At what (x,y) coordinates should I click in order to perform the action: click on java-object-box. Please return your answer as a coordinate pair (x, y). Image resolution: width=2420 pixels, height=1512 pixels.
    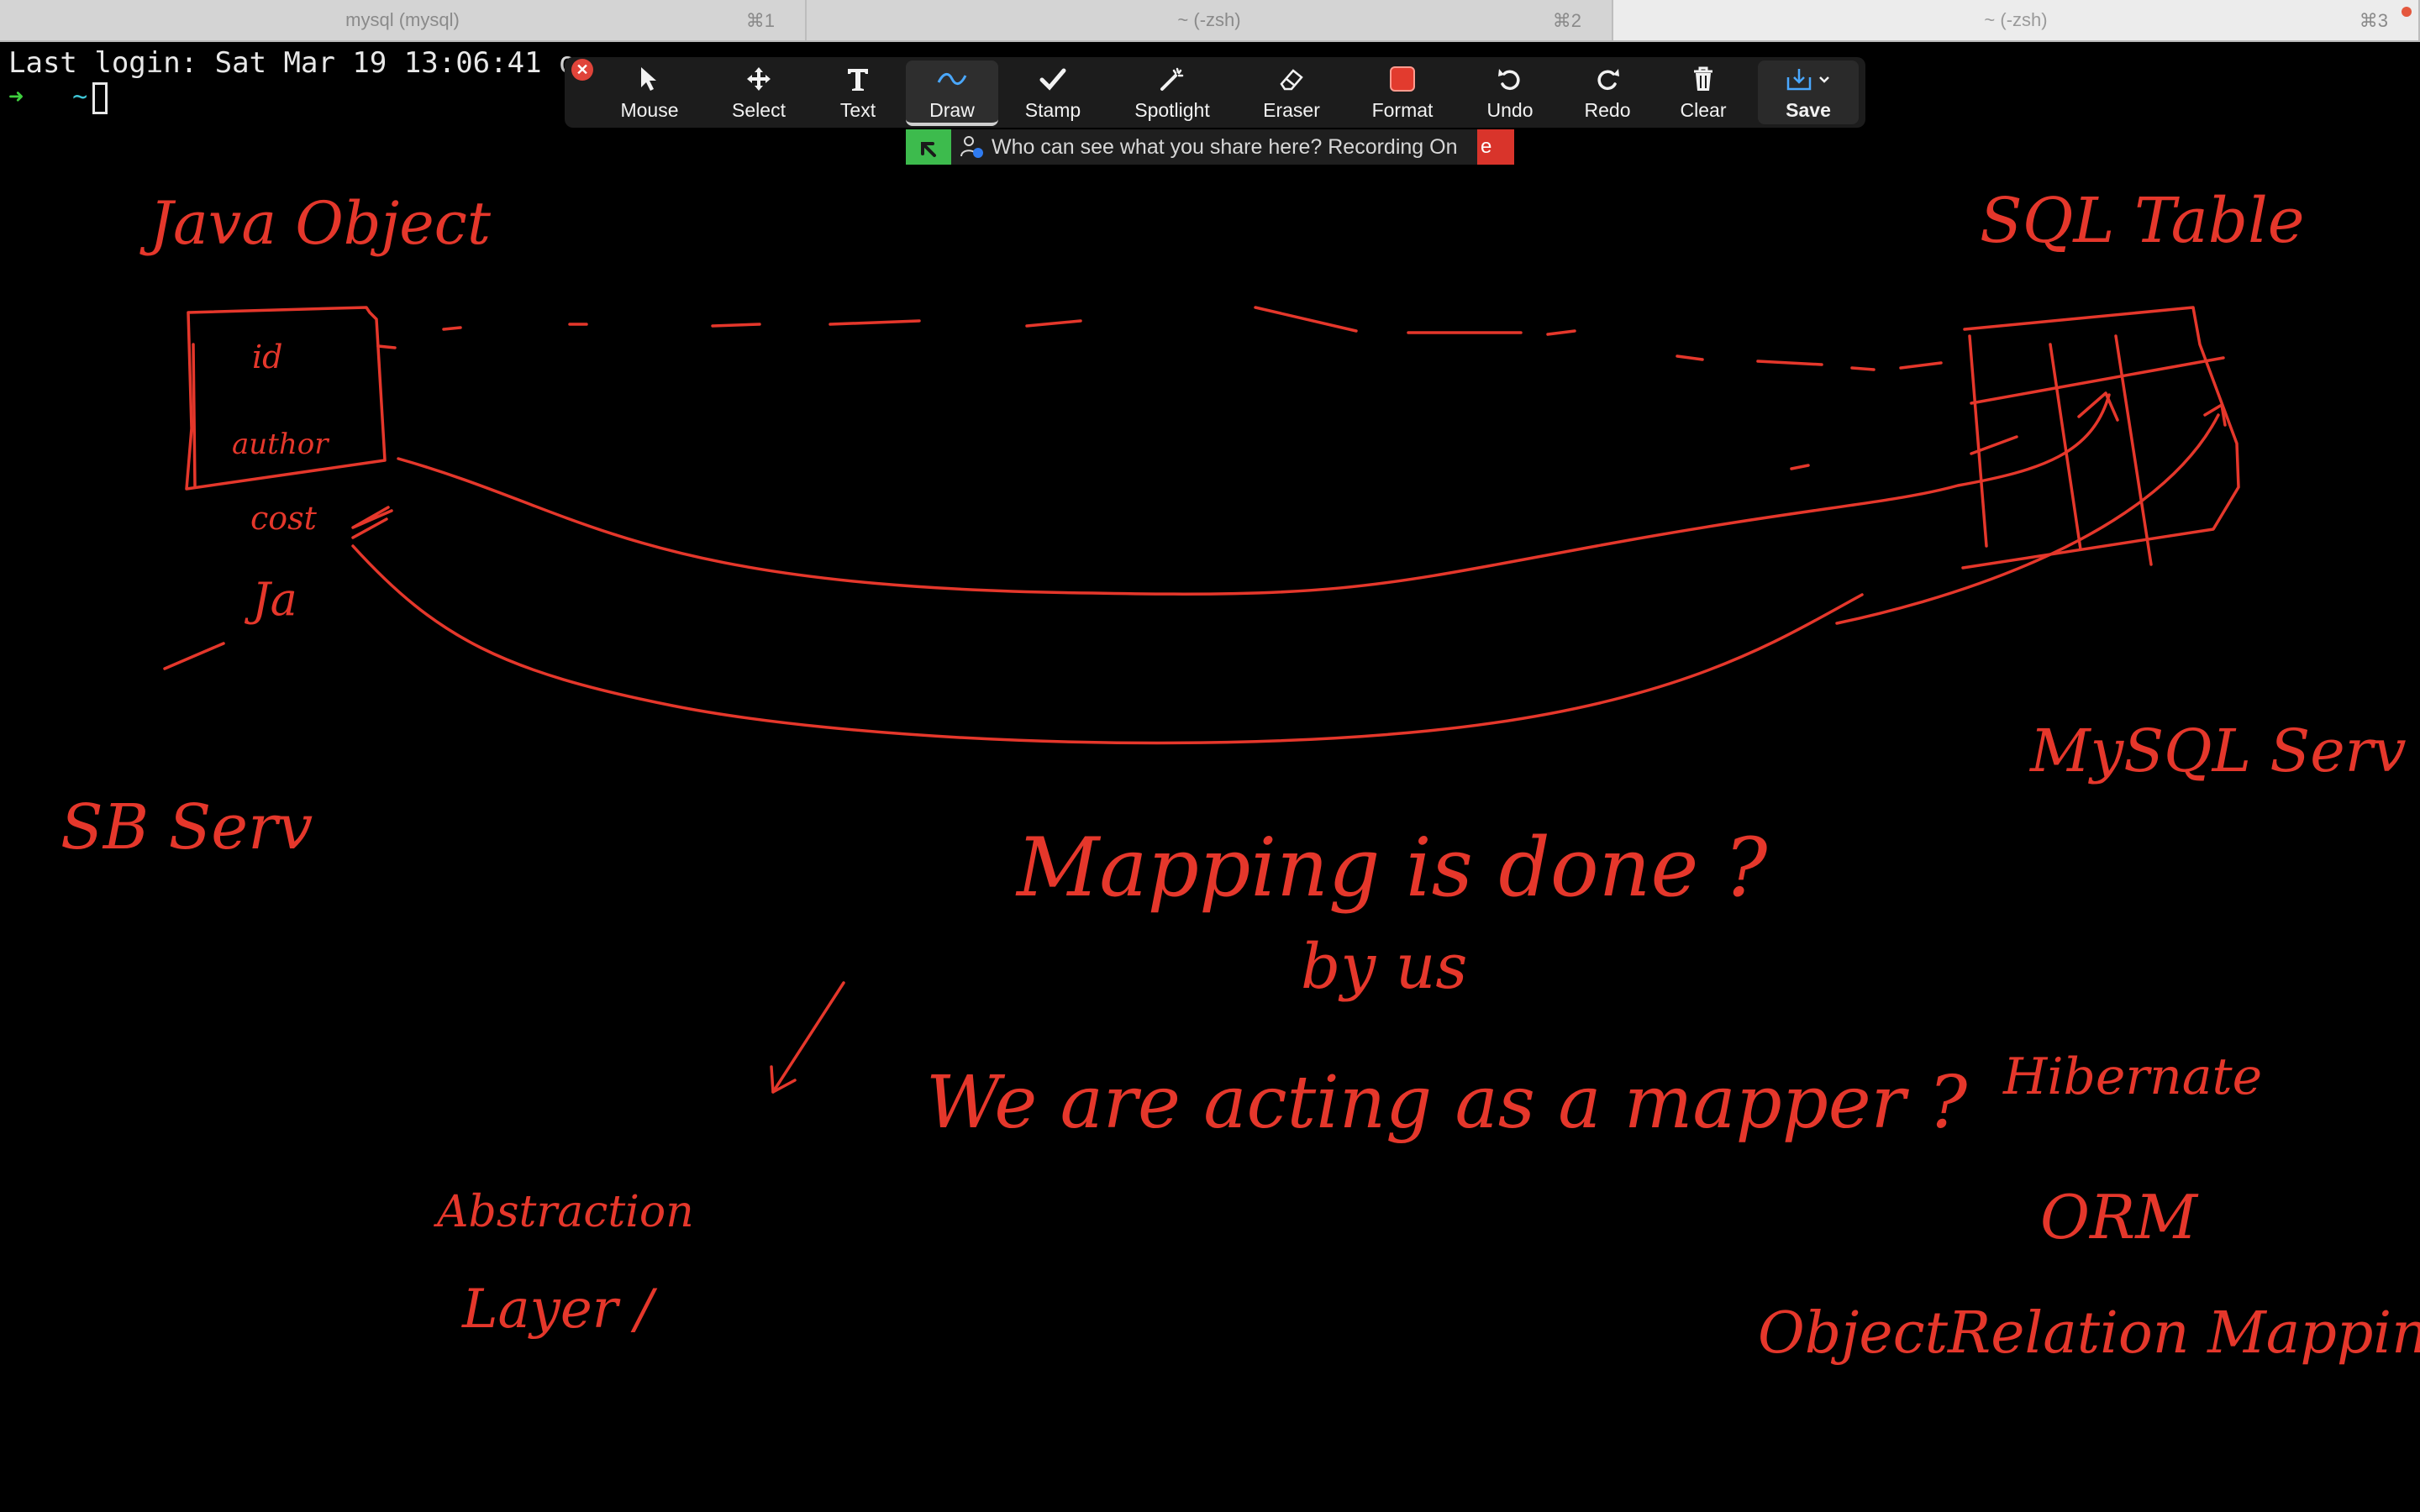
    Looking at the image, I should click on (286, 398).